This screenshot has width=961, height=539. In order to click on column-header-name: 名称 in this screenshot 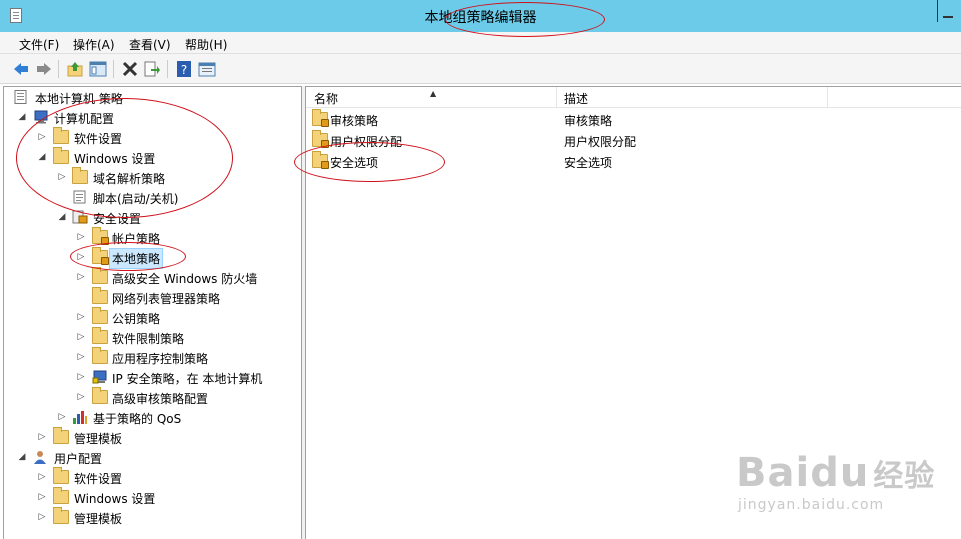, I will do `click(326, 98)`.